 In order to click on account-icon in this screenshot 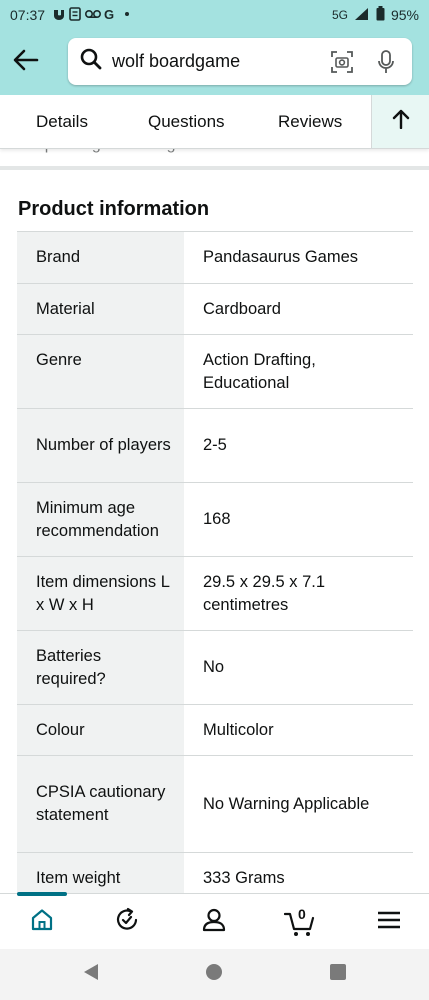, I will do `click(214, 922)`.